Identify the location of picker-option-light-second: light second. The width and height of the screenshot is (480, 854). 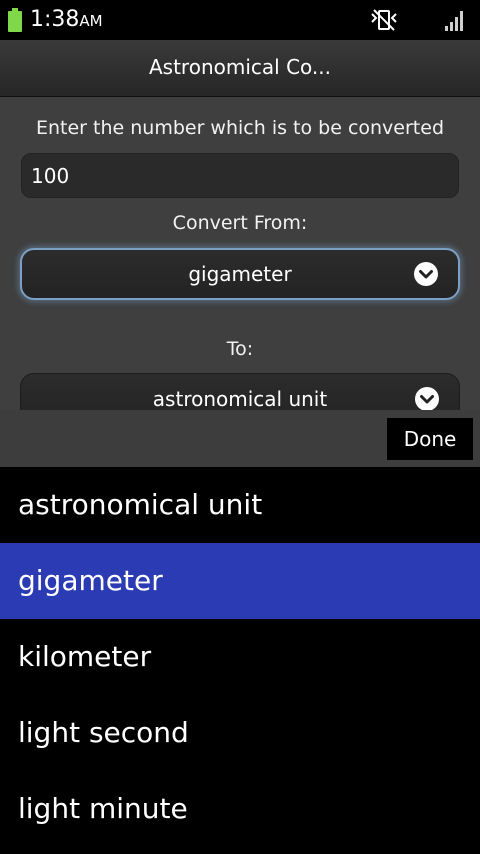
(240, 733).